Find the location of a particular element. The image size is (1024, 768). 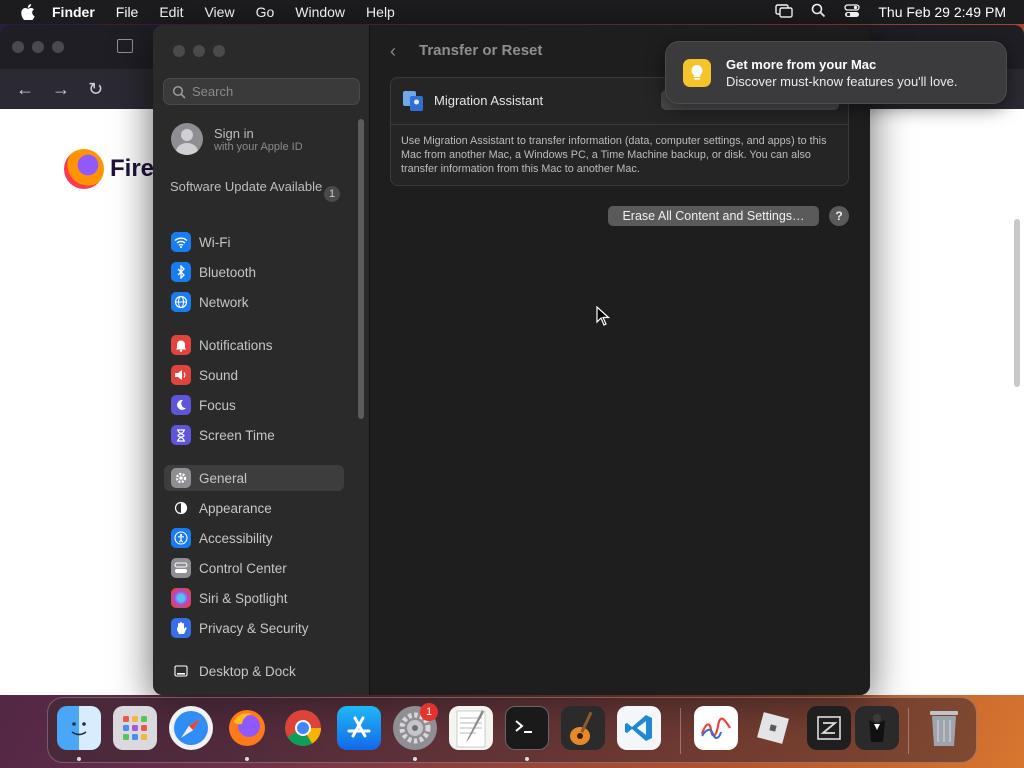

settings-notification-badge: 1 is located at coordinates (429, 712).